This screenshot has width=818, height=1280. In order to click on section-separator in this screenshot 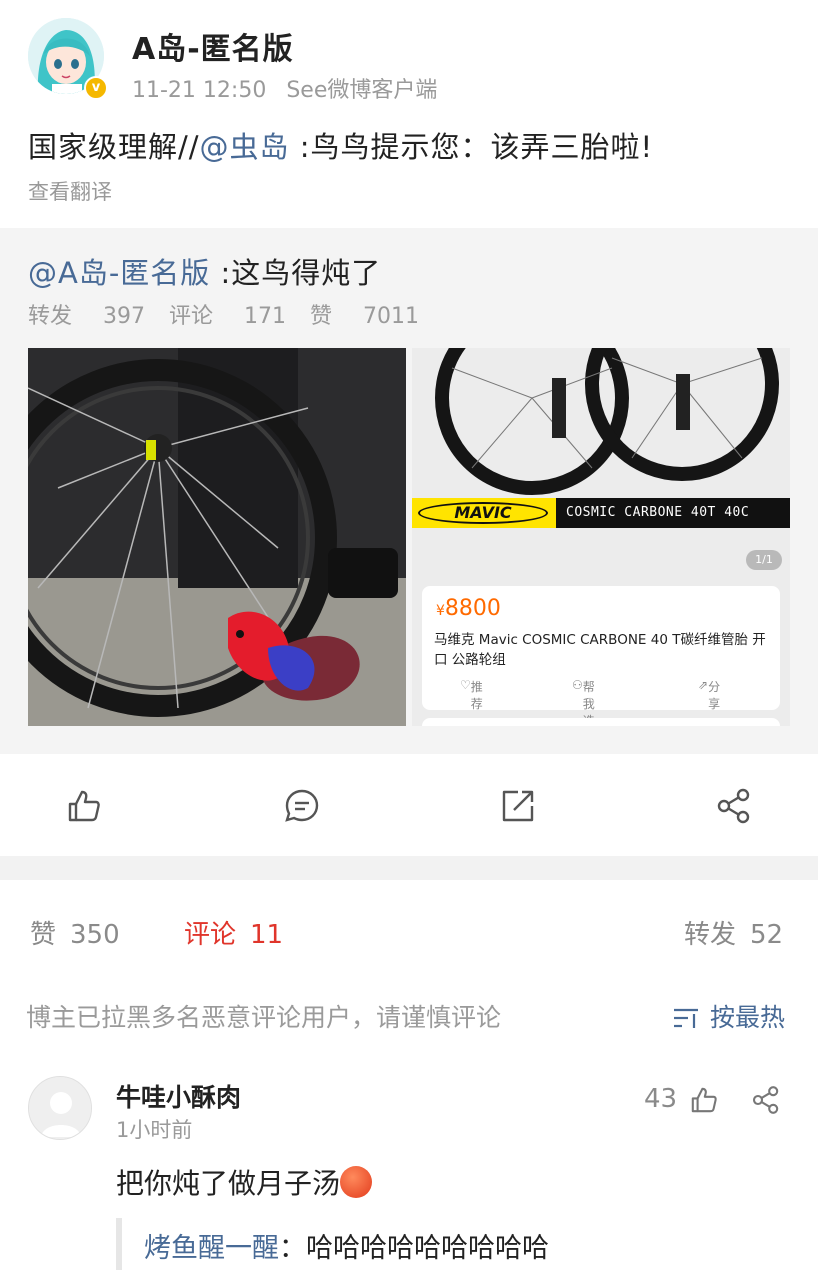, I will do `click(409, 868)`.